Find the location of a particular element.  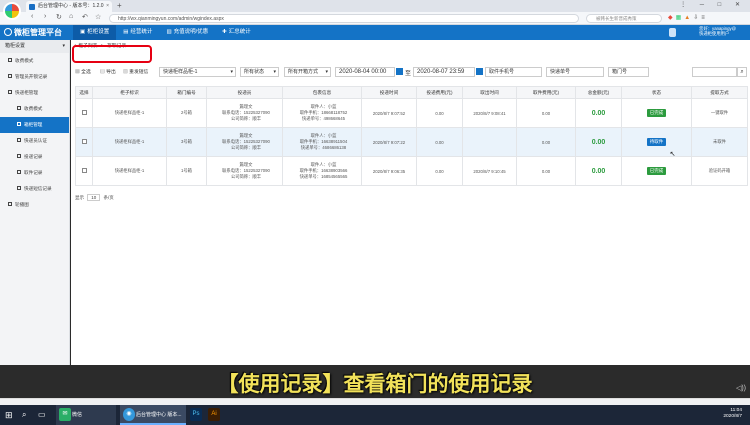

sidebar-item-9: 轮播图 is located at coordinates (34, 205).